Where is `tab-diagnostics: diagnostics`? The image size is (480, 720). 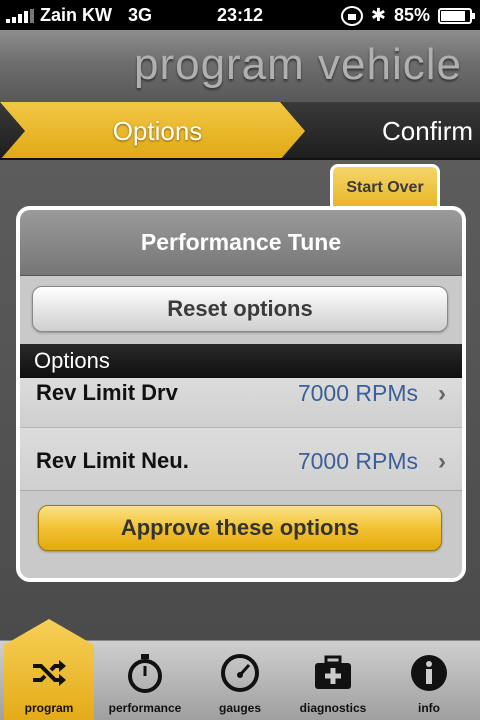
tab-diagnostics: diagnostics is located at coordinates (333, 680).